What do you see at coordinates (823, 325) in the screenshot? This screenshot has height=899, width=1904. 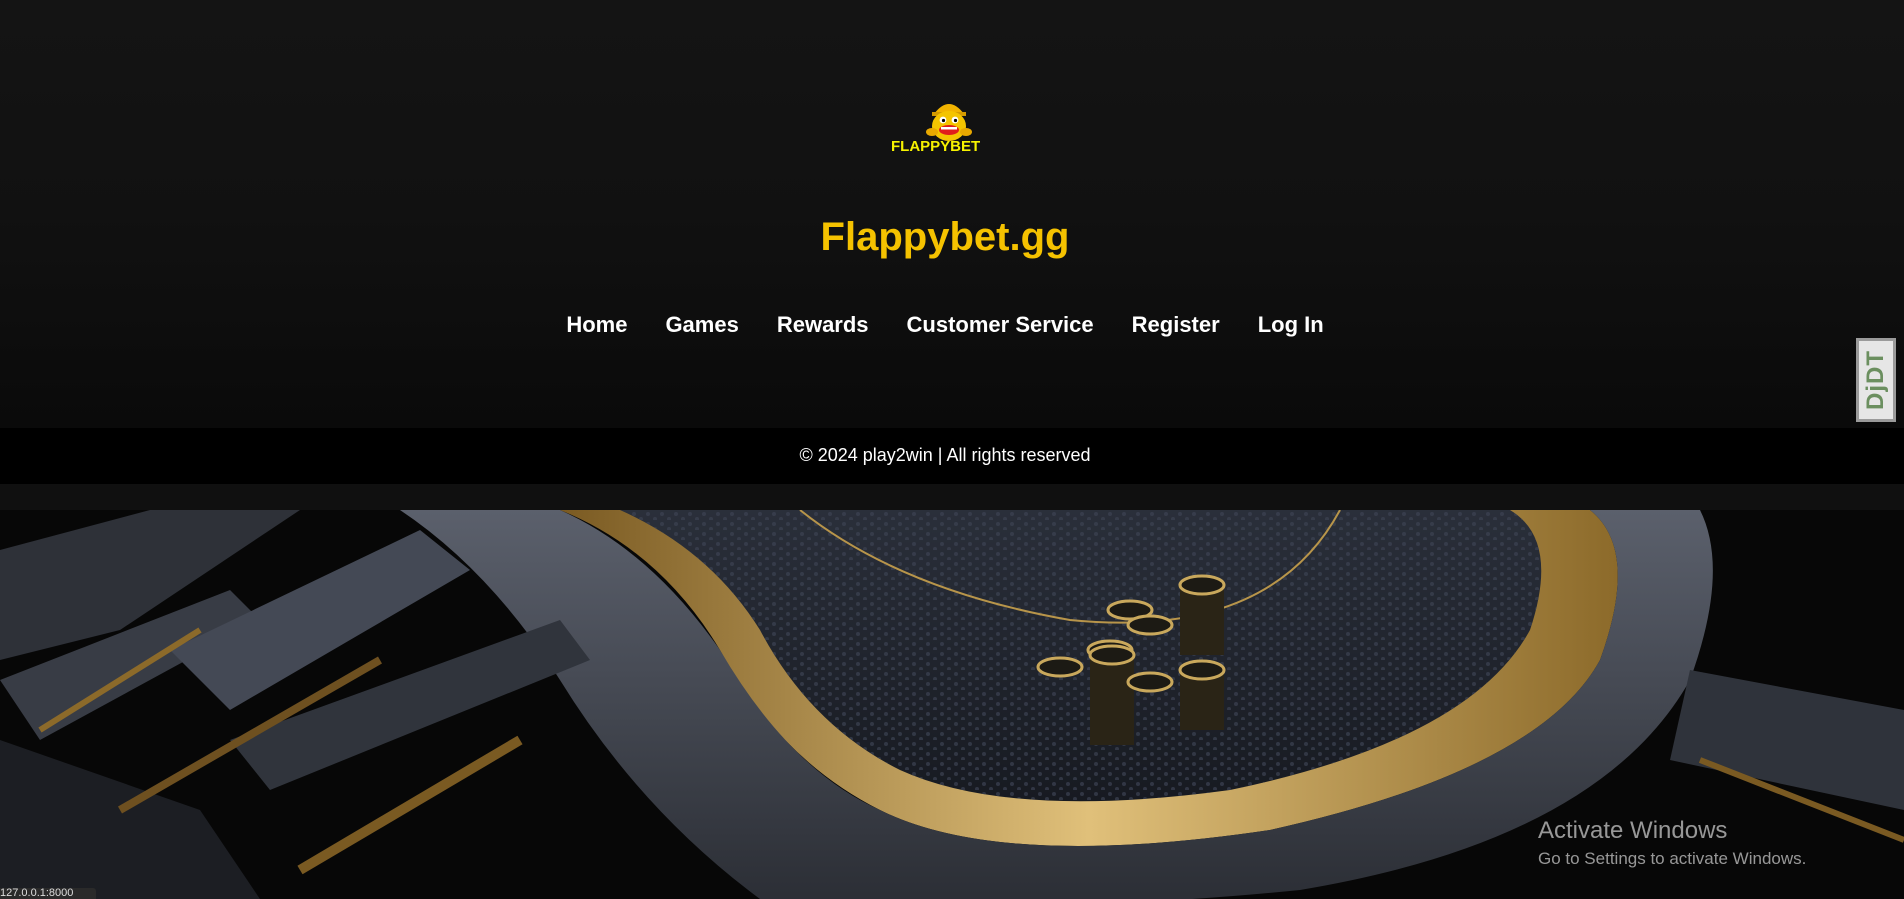 I see `nav-rewards: Rewards` at bounding box center [823, 325].